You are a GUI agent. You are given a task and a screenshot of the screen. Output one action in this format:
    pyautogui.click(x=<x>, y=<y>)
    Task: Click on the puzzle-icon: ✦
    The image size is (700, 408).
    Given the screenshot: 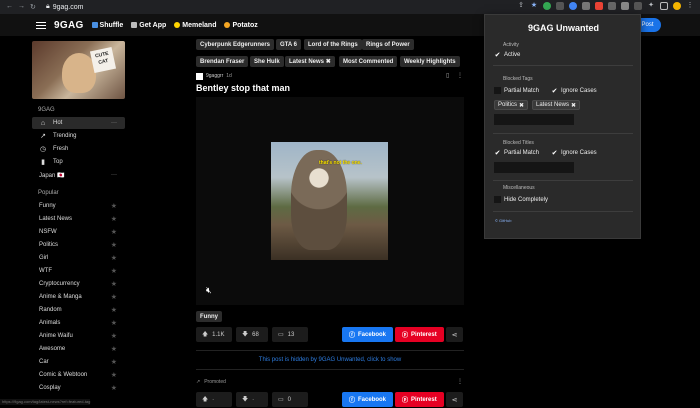 What is the action you would take?
    pyautogui.click(x=651, y=6)
    